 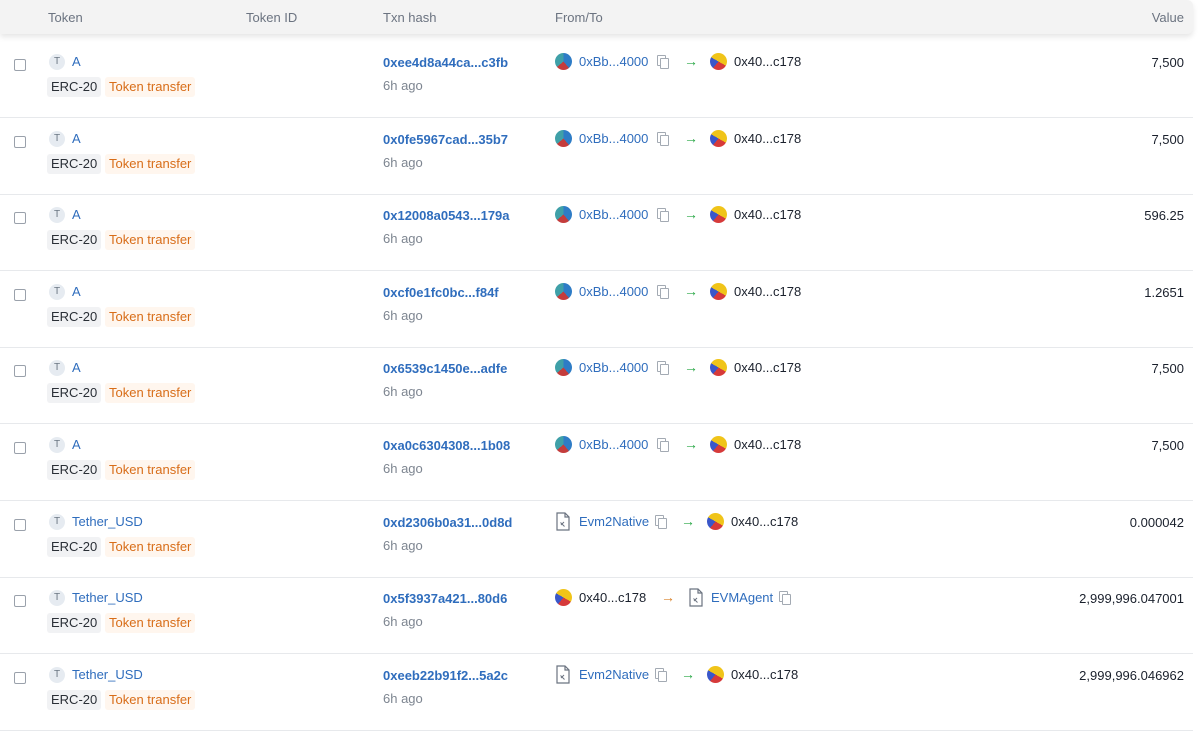 I want to click on to-address-link: EVMAgent, so click(x=742, y=597).